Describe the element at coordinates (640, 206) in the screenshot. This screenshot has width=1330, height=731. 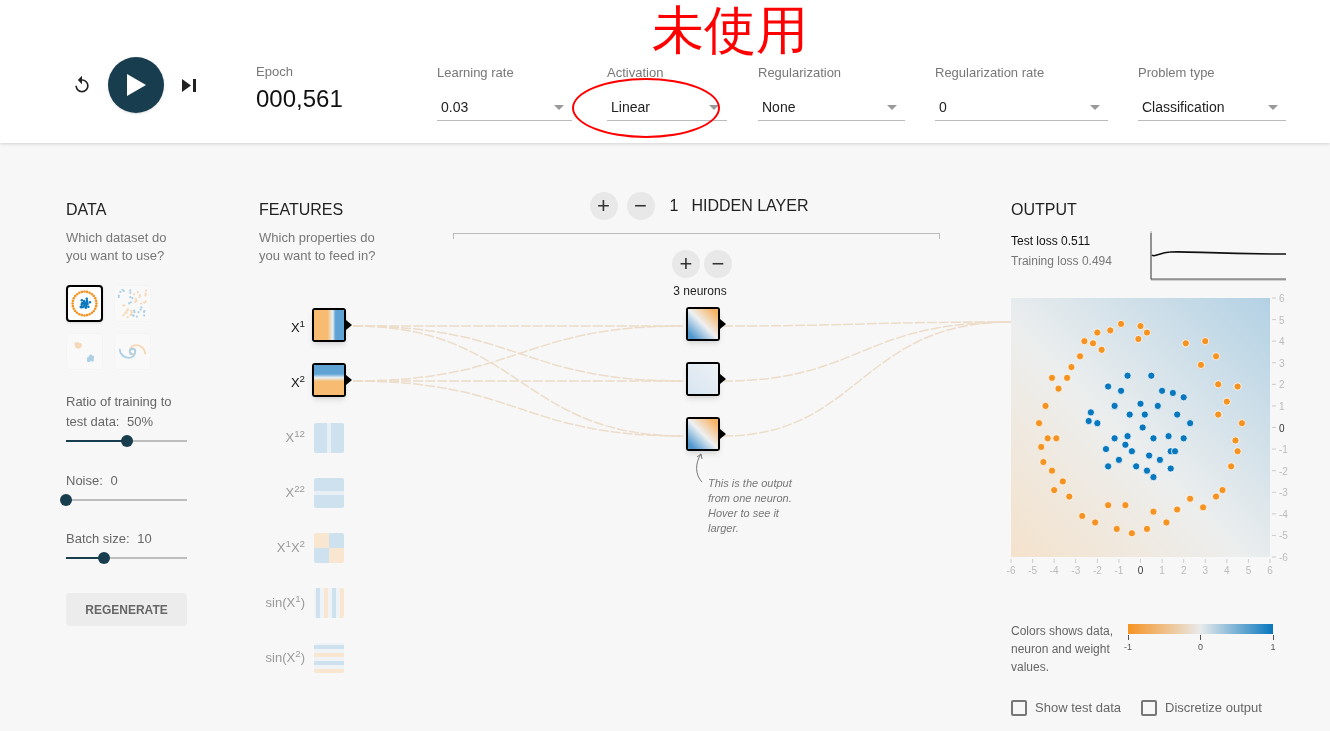
I see `remove-layer-button: −` at that location.